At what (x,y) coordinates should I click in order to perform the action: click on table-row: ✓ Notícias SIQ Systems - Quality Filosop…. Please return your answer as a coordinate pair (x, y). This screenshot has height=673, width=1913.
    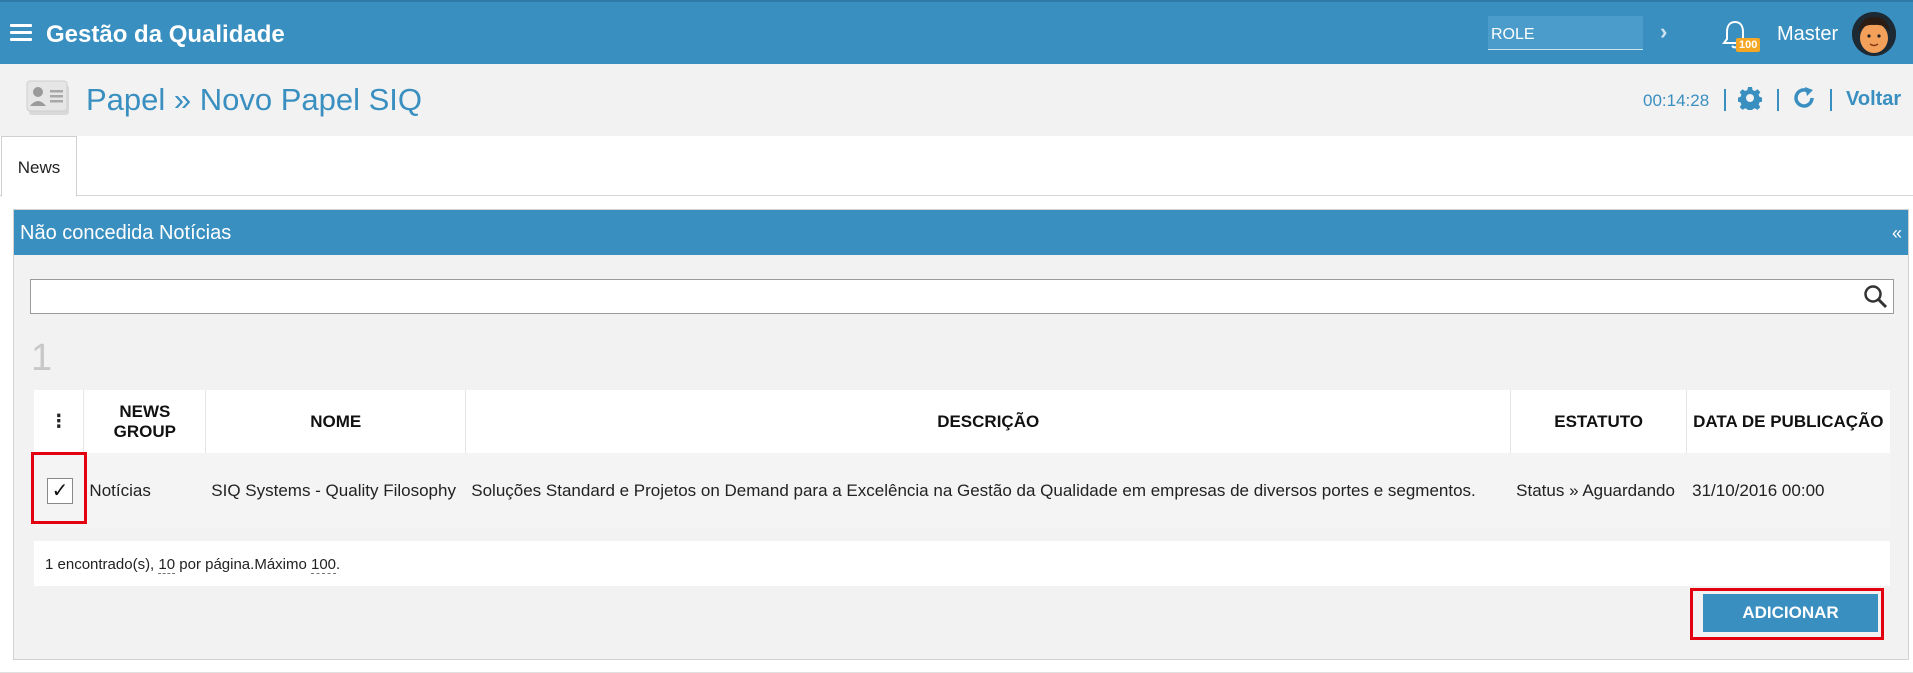
    Looking at the image, I should click on (962, 490).